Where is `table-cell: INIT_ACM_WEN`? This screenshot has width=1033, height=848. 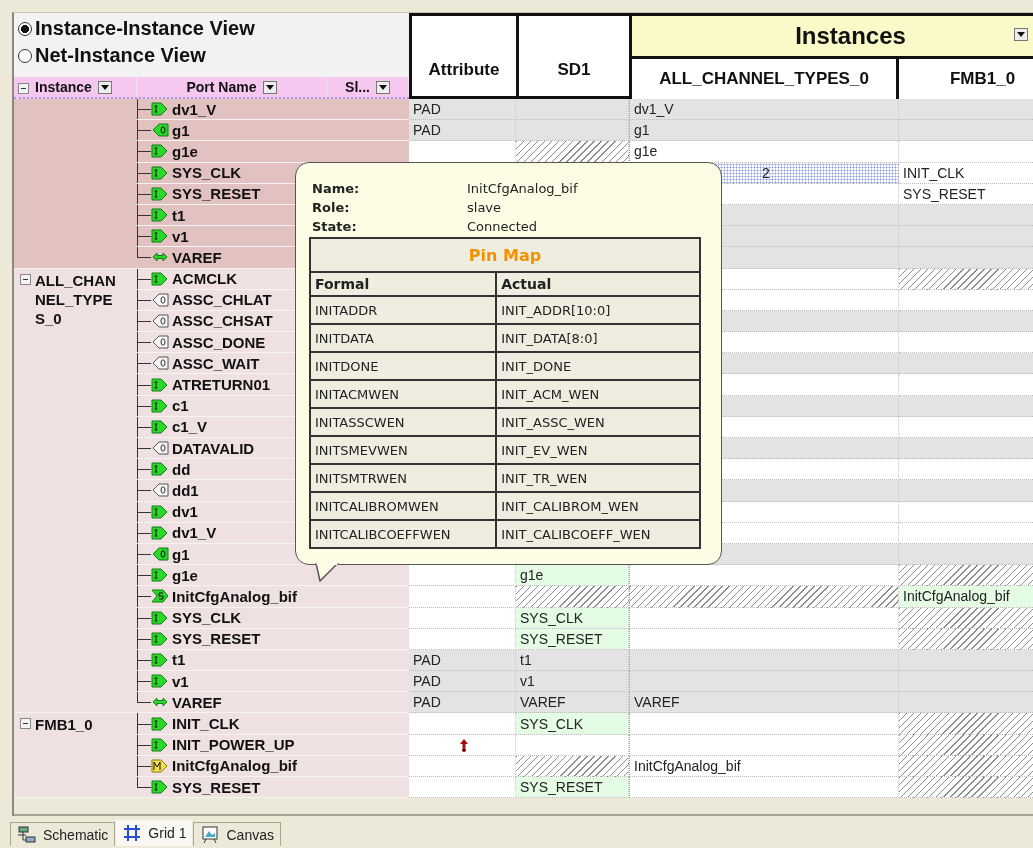 table-cell: INIT_ACM_WEN is located at coordinates (598, 394).